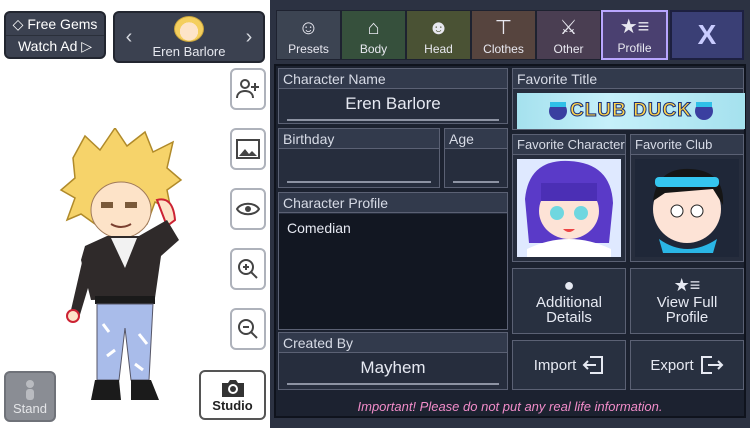  What do you see at coordinates (503, 28) in the screenshot?
I see `tshirt-icon: ⊤` at bounding box center [503, 28].